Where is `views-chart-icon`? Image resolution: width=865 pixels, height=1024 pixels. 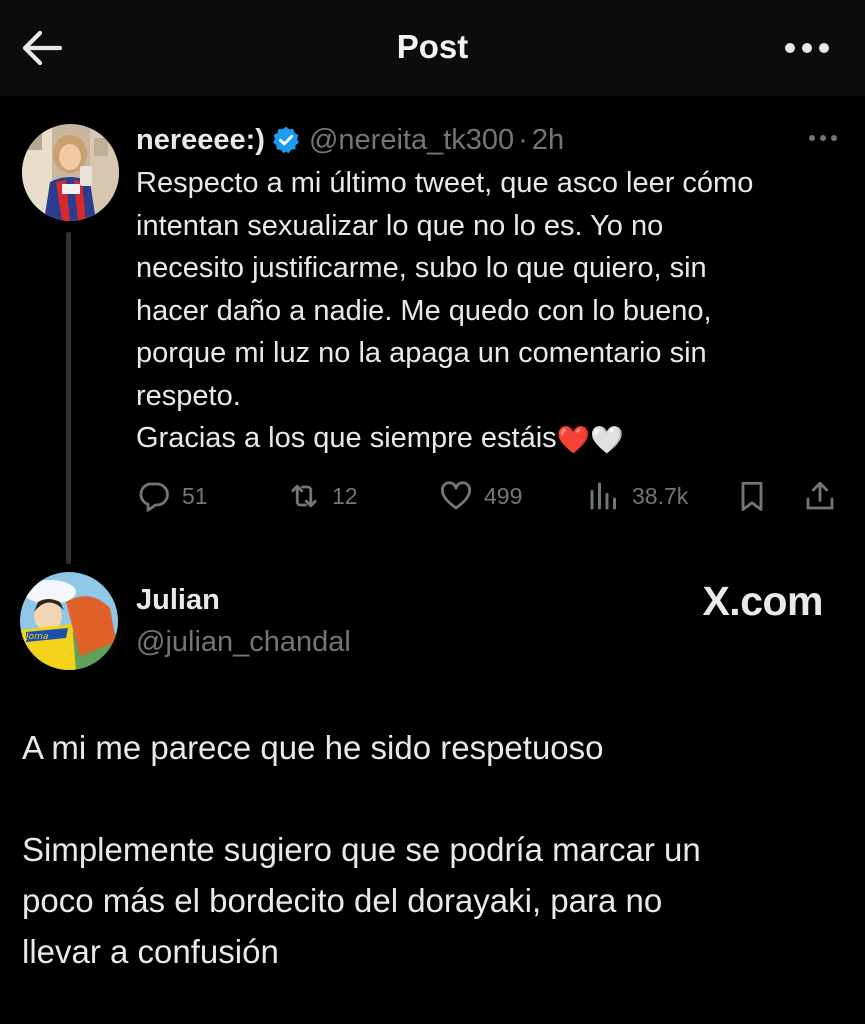
views-chart-icon is located at coordinates (603, 496).